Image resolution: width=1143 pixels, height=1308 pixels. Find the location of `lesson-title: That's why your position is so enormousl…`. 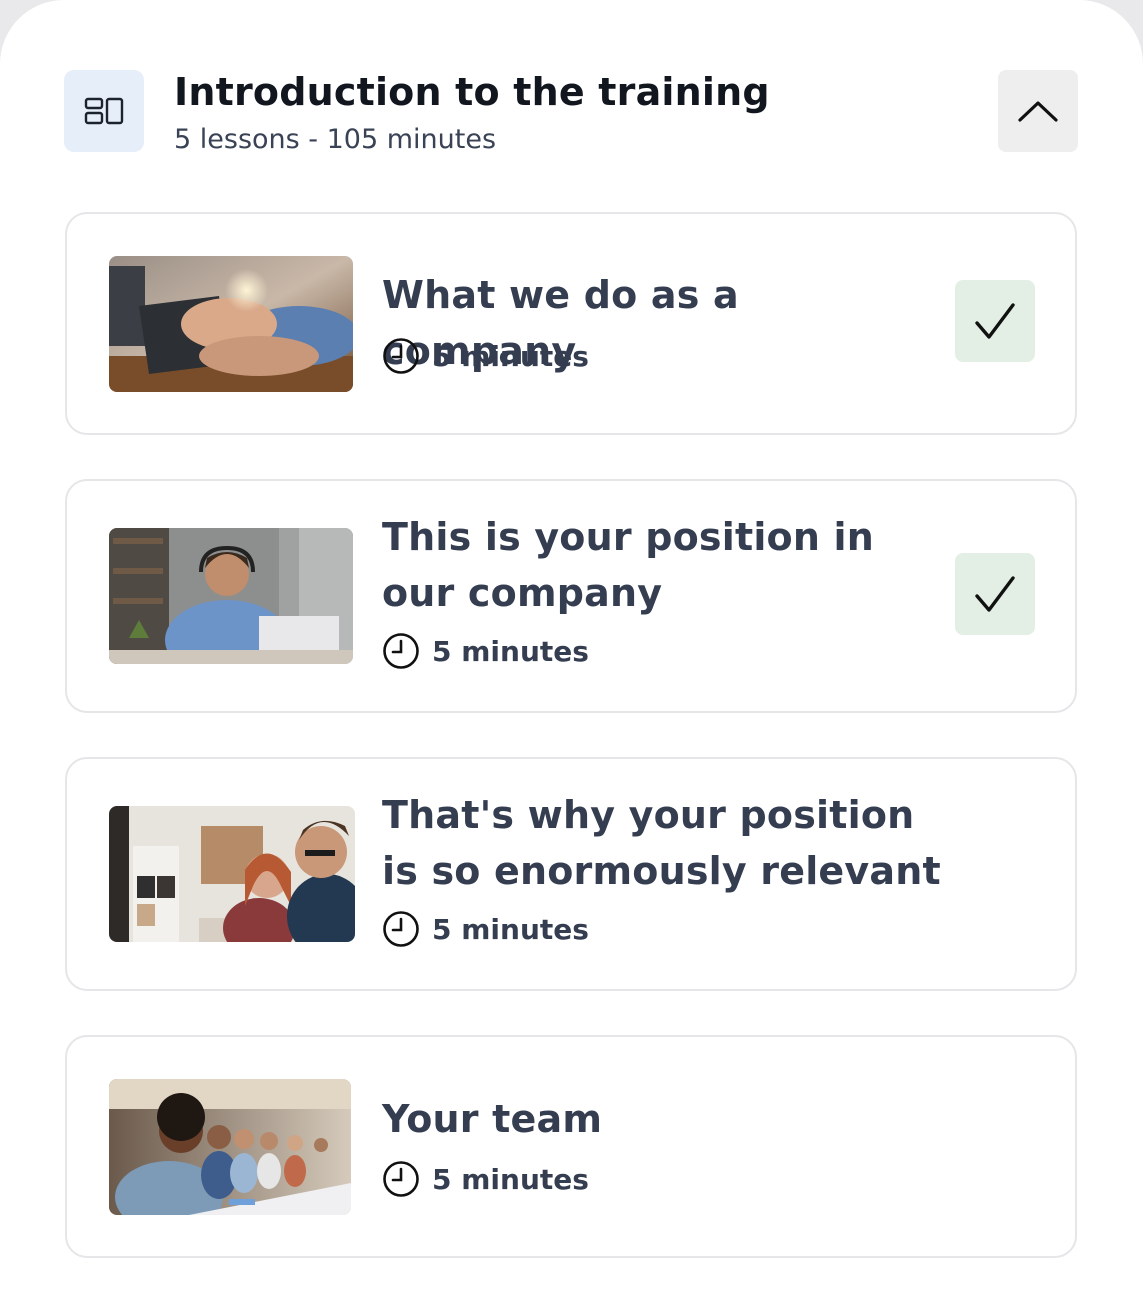

lesson-title: That's why your position is so enormousl… is located at coordinates (661, 843).